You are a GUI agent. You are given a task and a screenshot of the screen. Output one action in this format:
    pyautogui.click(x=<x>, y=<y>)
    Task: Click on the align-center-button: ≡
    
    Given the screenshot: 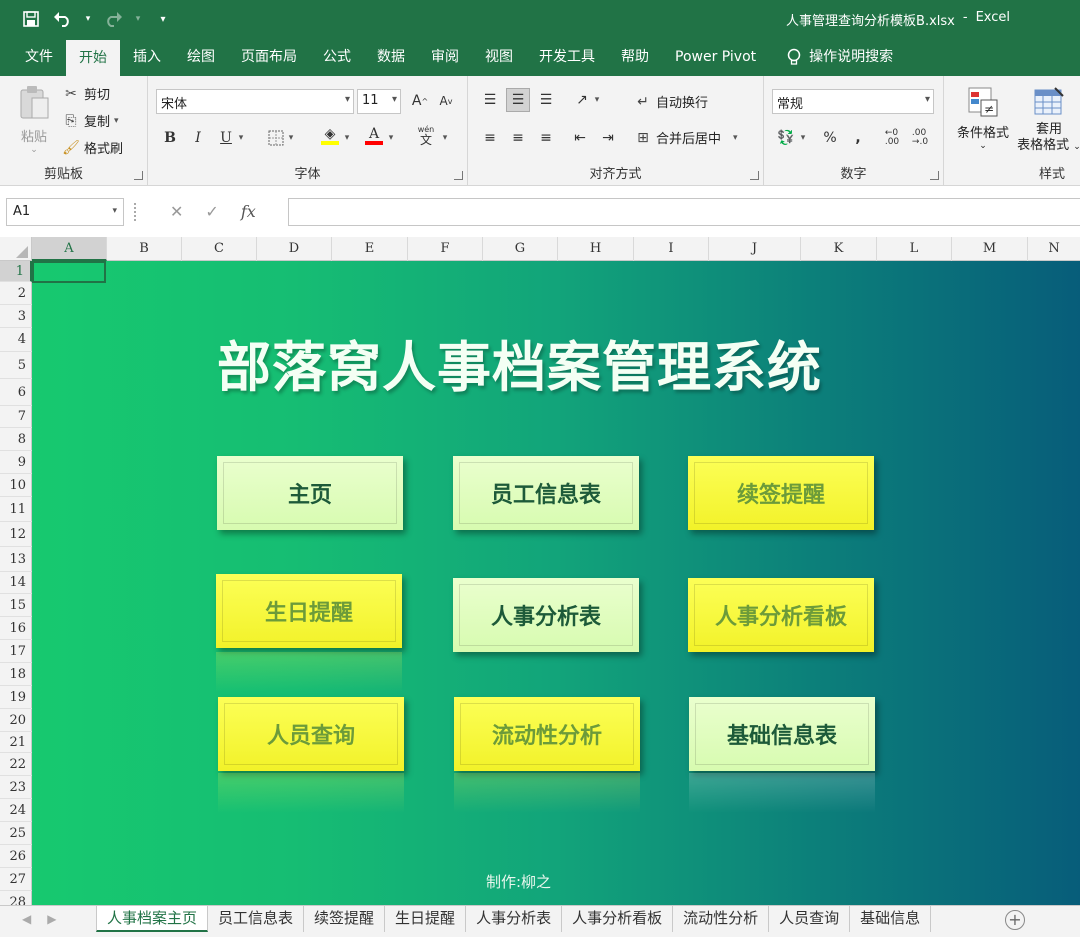 What is the action you would take?
    pyautogui.click(x=518, y=138)
    